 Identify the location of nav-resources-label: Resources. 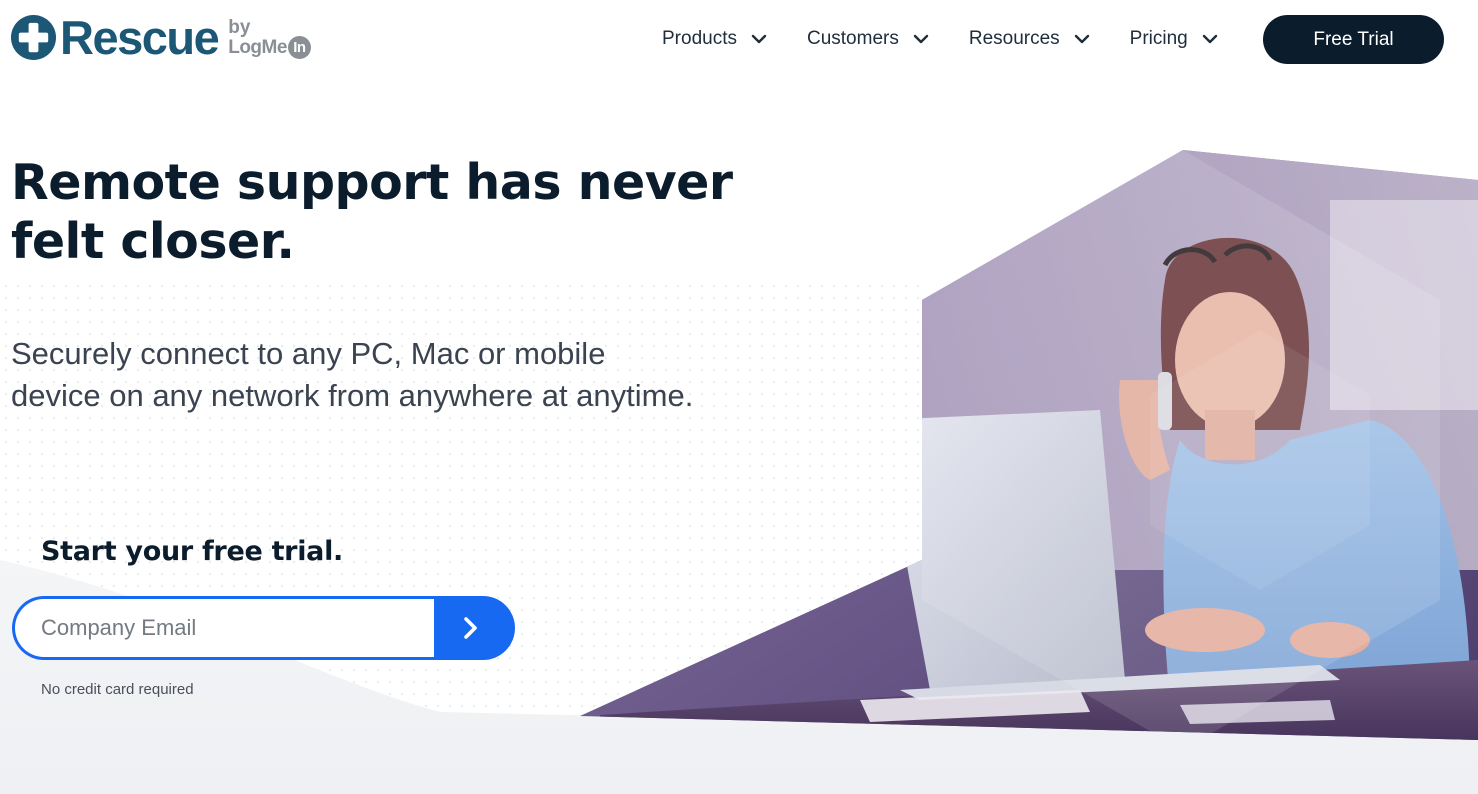
(1014, 38).